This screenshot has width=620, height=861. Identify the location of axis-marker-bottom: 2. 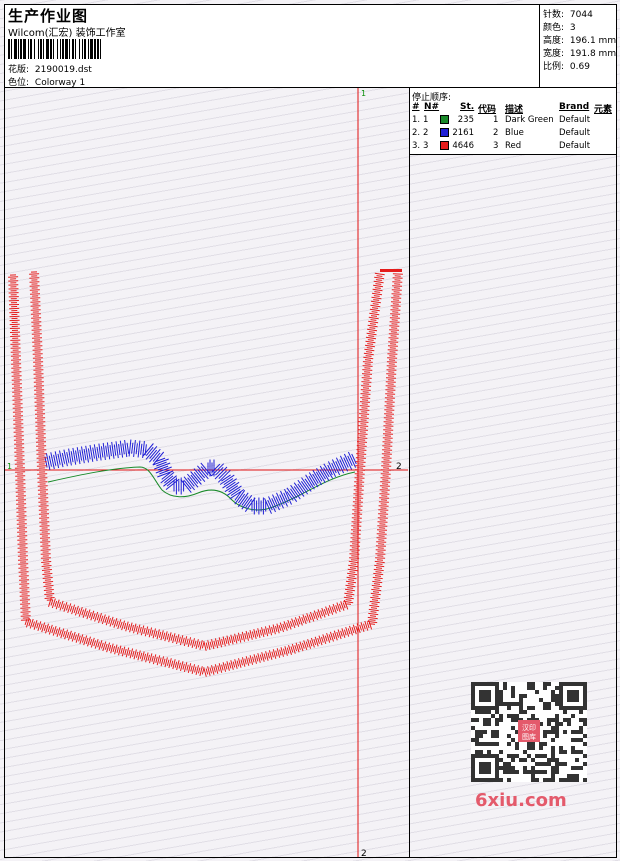
(364, 854).